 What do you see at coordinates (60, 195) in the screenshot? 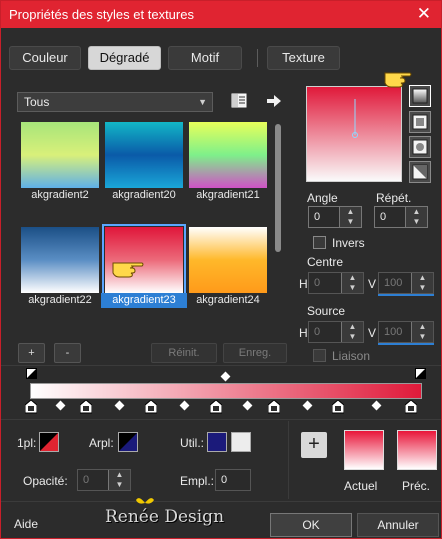
I see `gradient-name: akgradient2` at bounding box center [60, 195].